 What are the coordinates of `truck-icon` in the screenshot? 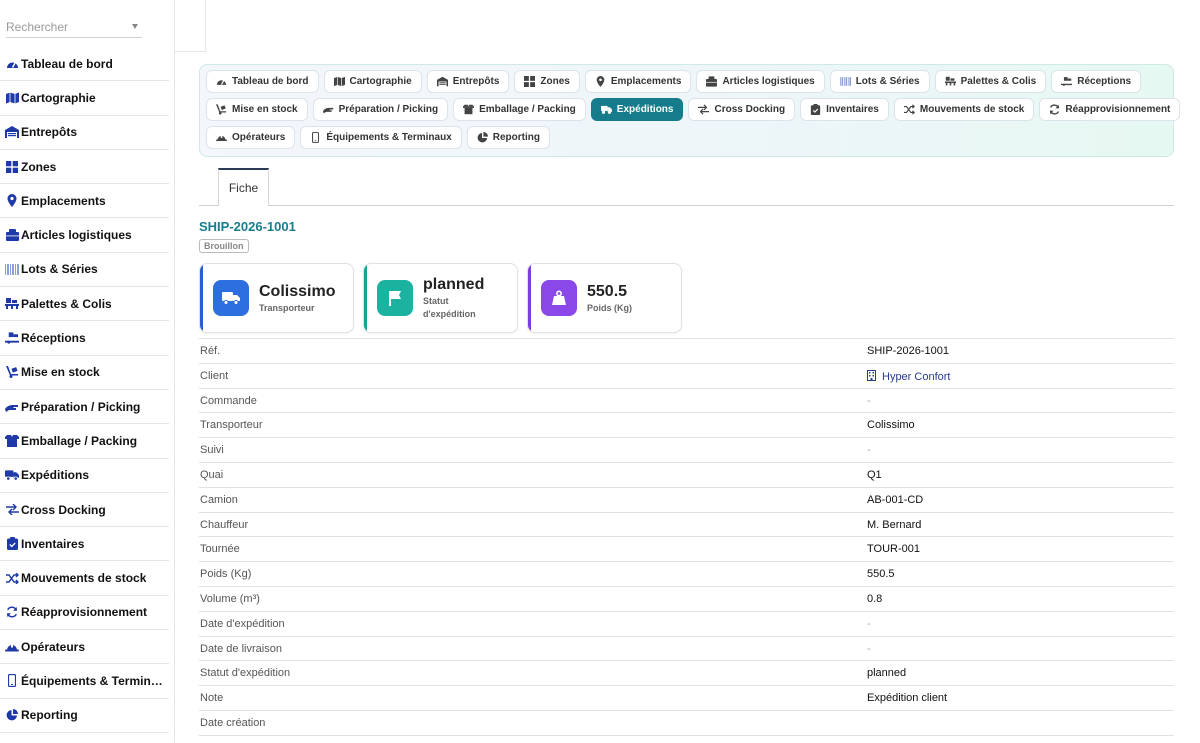 It's located at (12, 475).